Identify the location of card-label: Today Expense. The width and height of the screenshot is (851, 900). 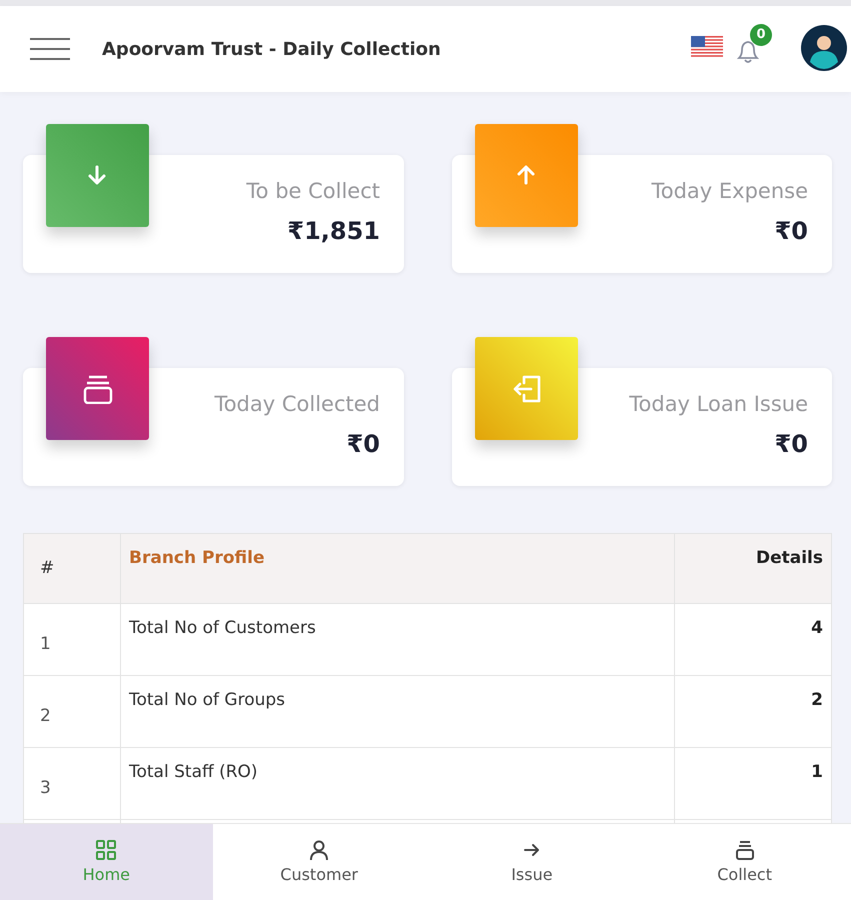
(729, 191).